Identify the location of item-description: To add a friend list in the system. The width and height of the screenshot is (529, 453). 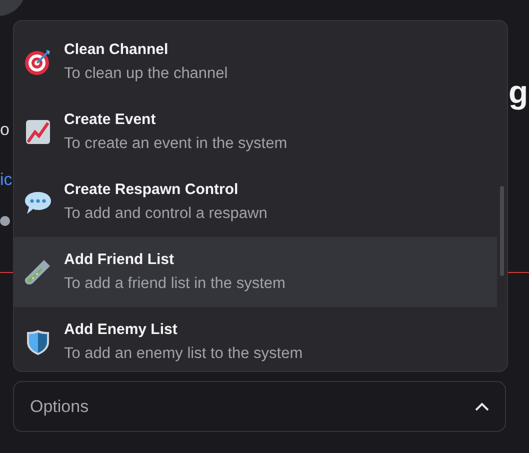
(175, 284).